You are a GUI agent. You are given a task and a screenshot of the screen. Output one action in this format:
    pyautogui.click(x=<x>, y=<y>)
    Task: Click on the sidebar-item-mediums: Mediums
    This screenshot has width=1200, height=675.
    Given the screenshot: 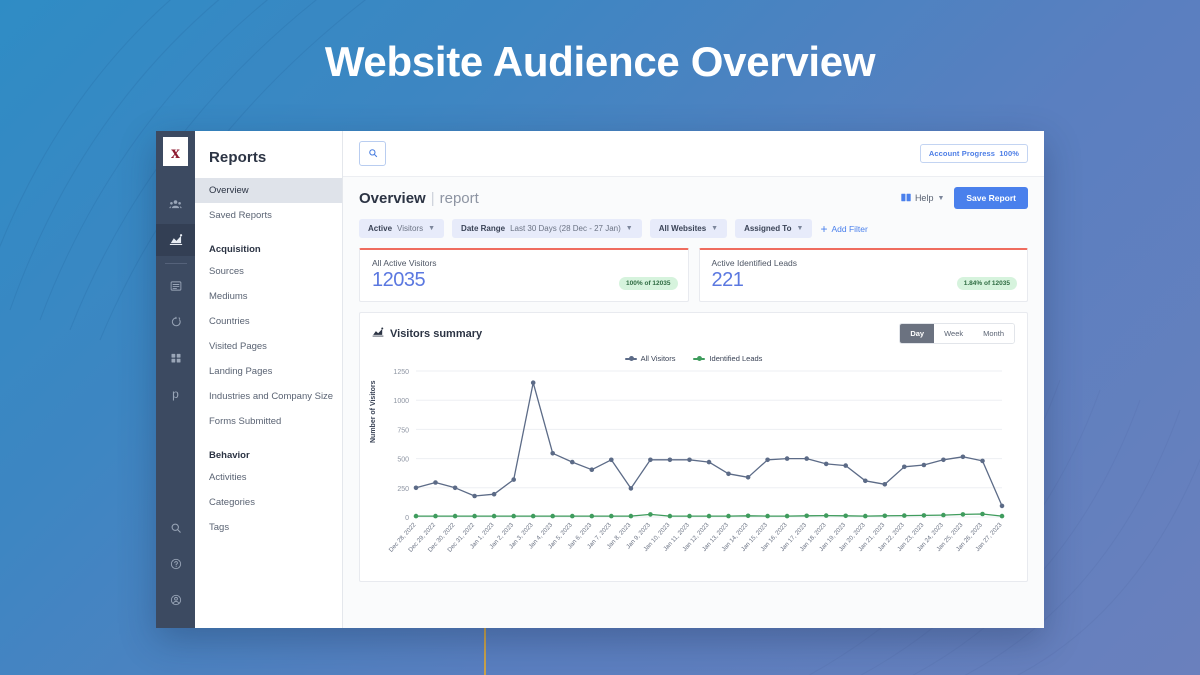 What is the action you would take?
    pyautogui.click(x=268, y=296)
    